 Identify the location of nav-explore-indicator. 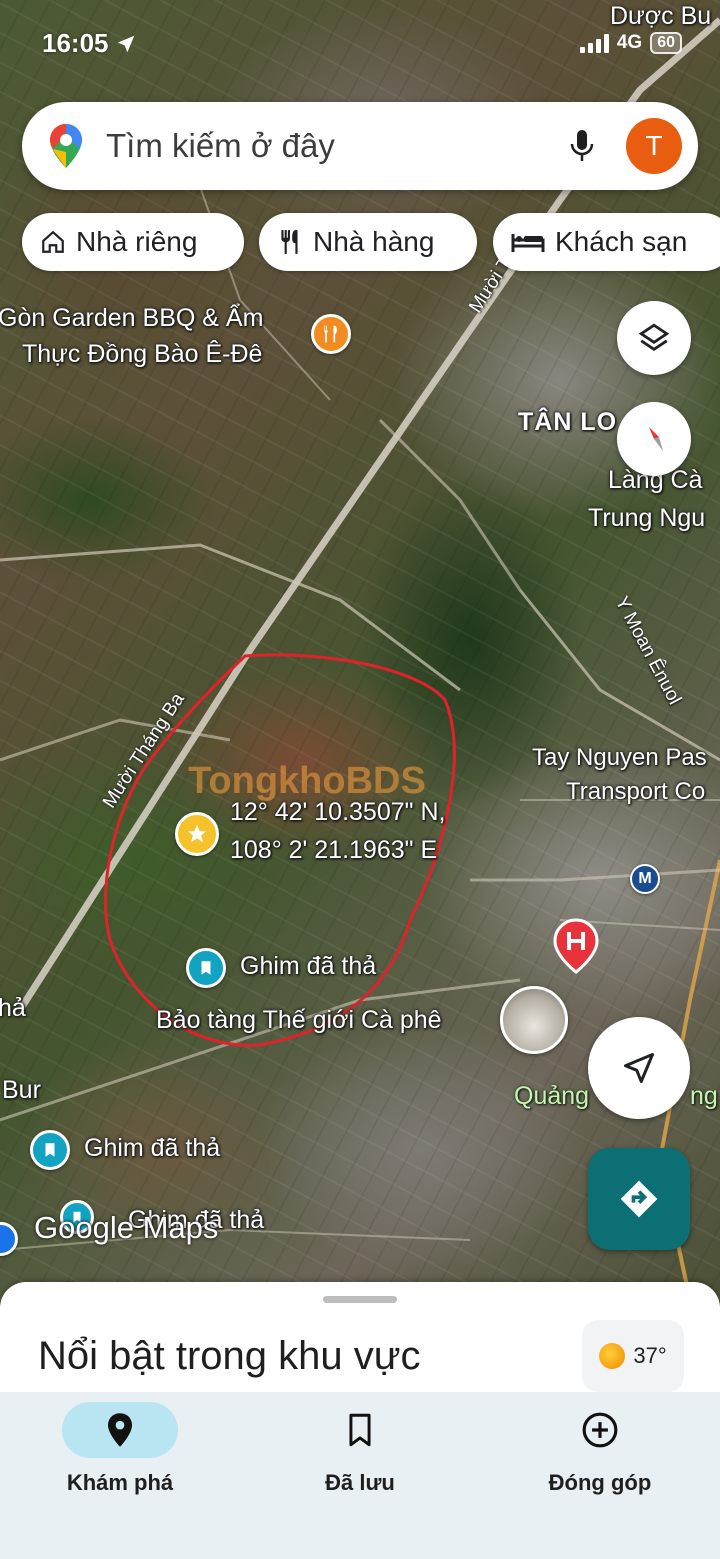
(120, 1430).